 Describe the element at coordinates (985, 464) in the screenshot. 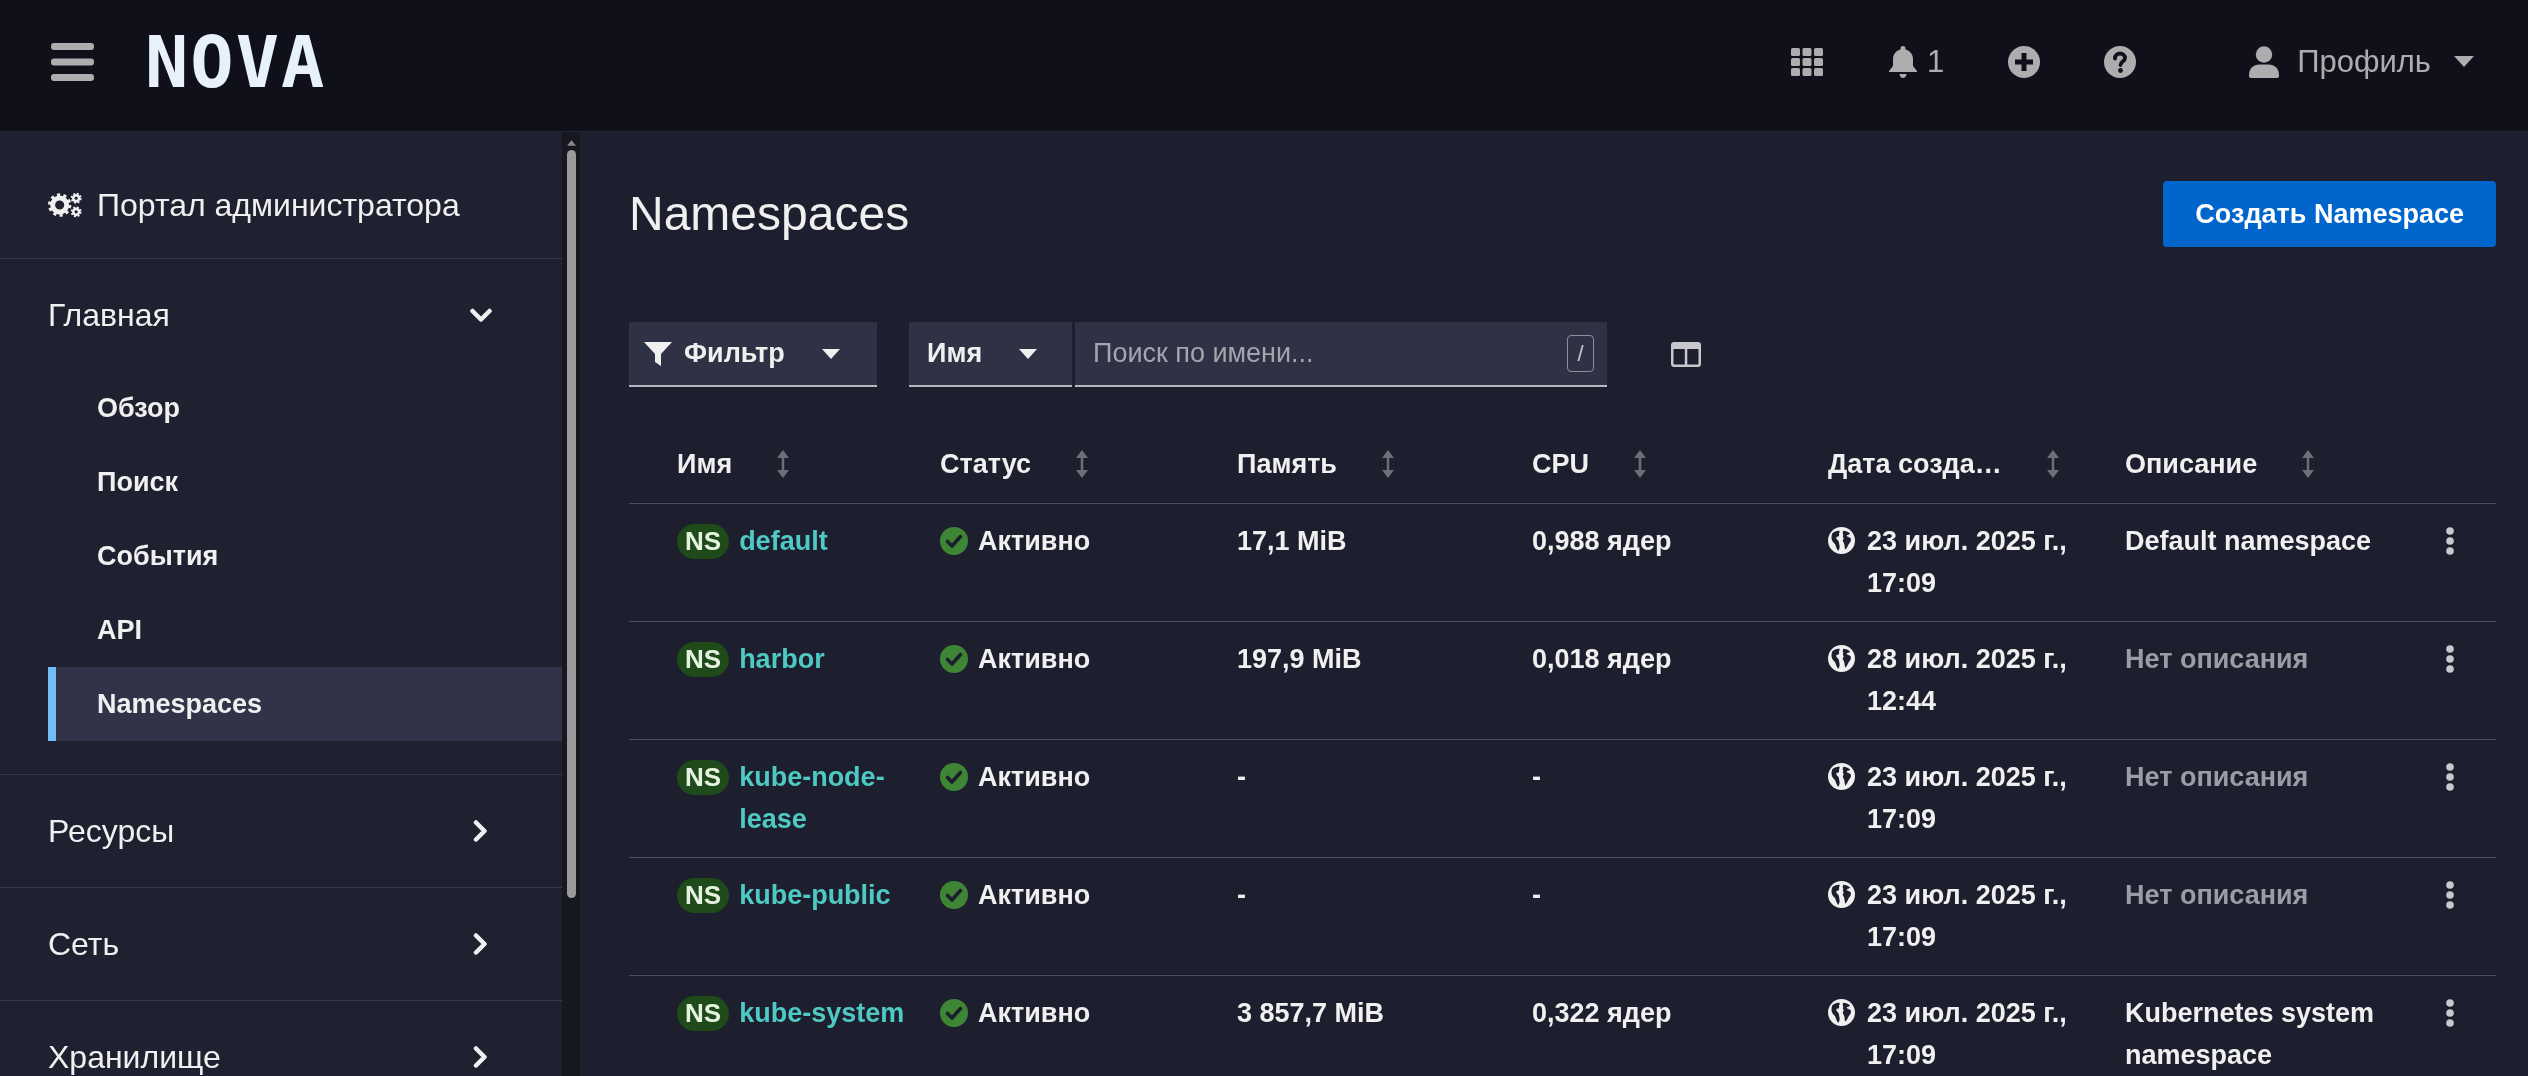

I see `column-header: Статус` at that location.